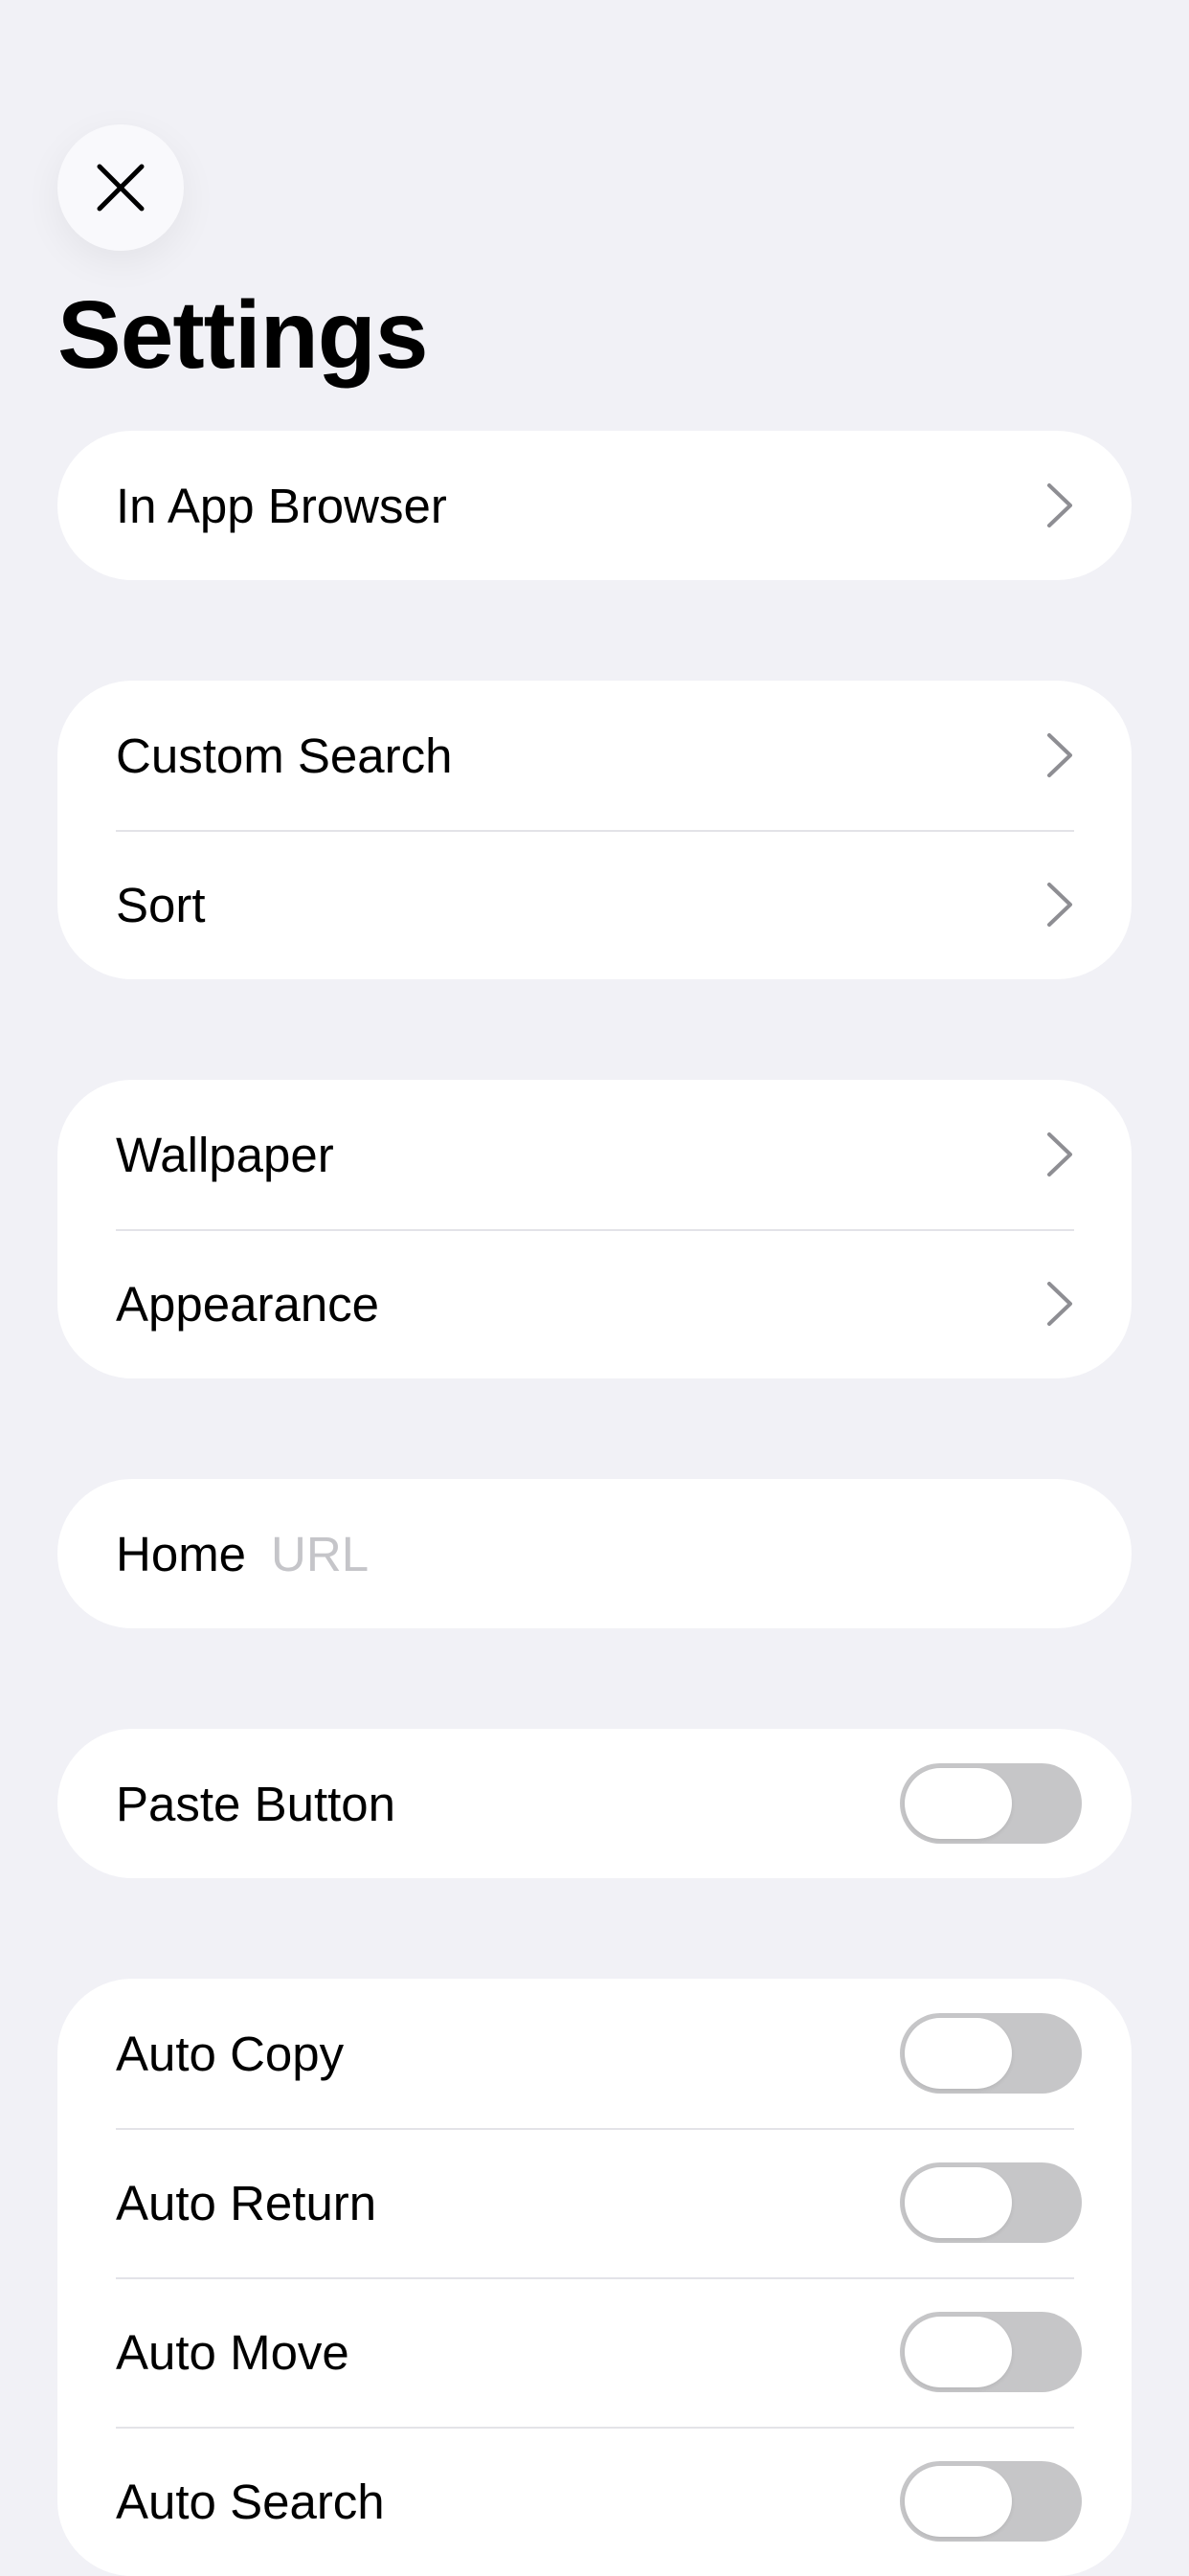  What do you see at coordinates (225, 1155) in the screenshot?
I see `row-label: Wallpaper` at bounding box center [225, 1155].